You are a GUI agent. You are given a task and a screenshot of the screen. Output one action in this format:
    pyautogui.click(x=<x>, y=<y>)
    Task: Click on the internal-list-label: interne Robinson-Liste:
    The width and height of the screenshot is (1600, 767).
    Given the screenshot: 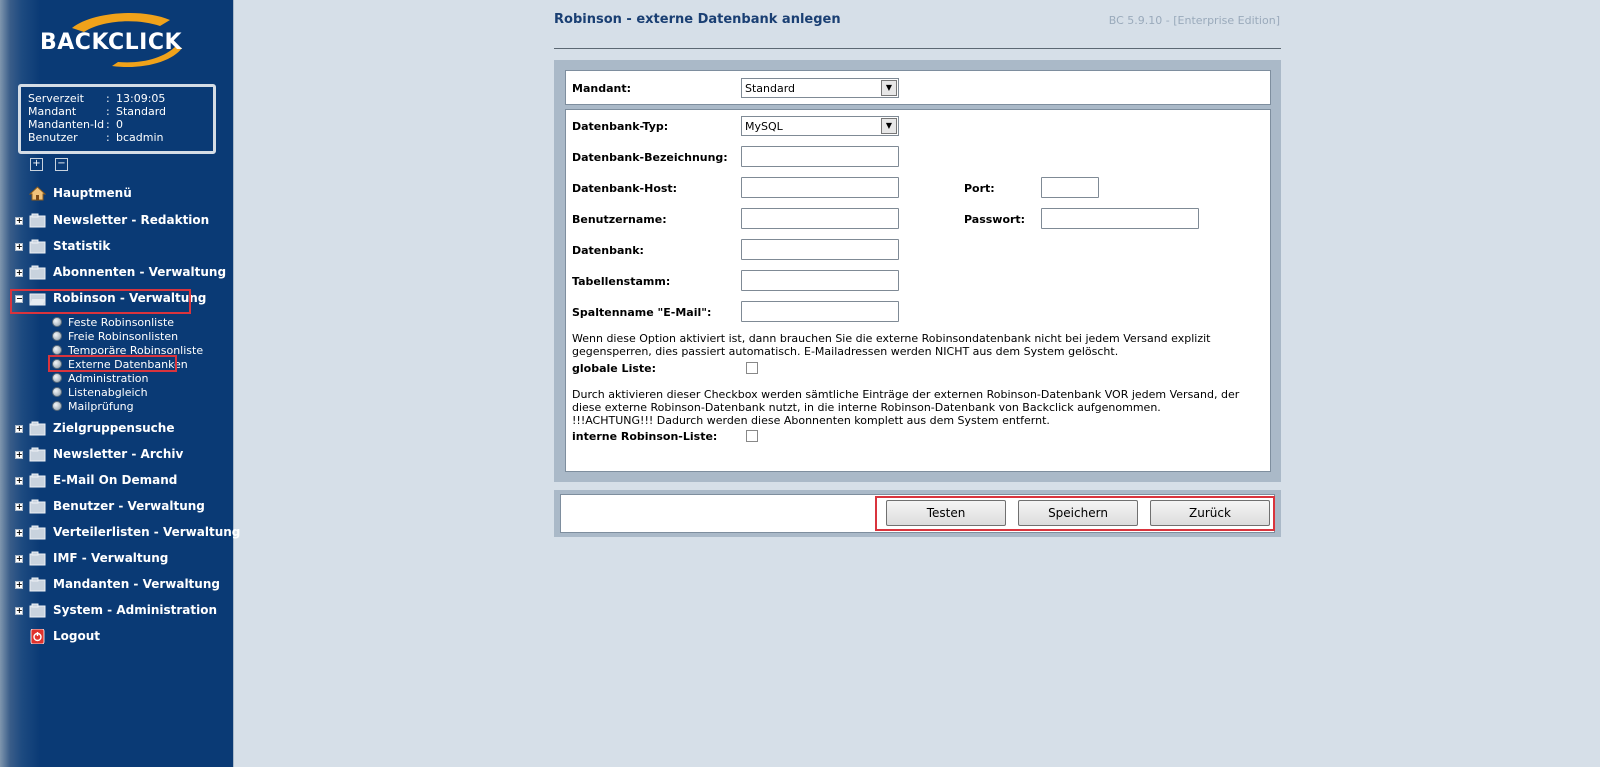 What is the action you would take?
    pyautogui.click(x=645, y=436)
    